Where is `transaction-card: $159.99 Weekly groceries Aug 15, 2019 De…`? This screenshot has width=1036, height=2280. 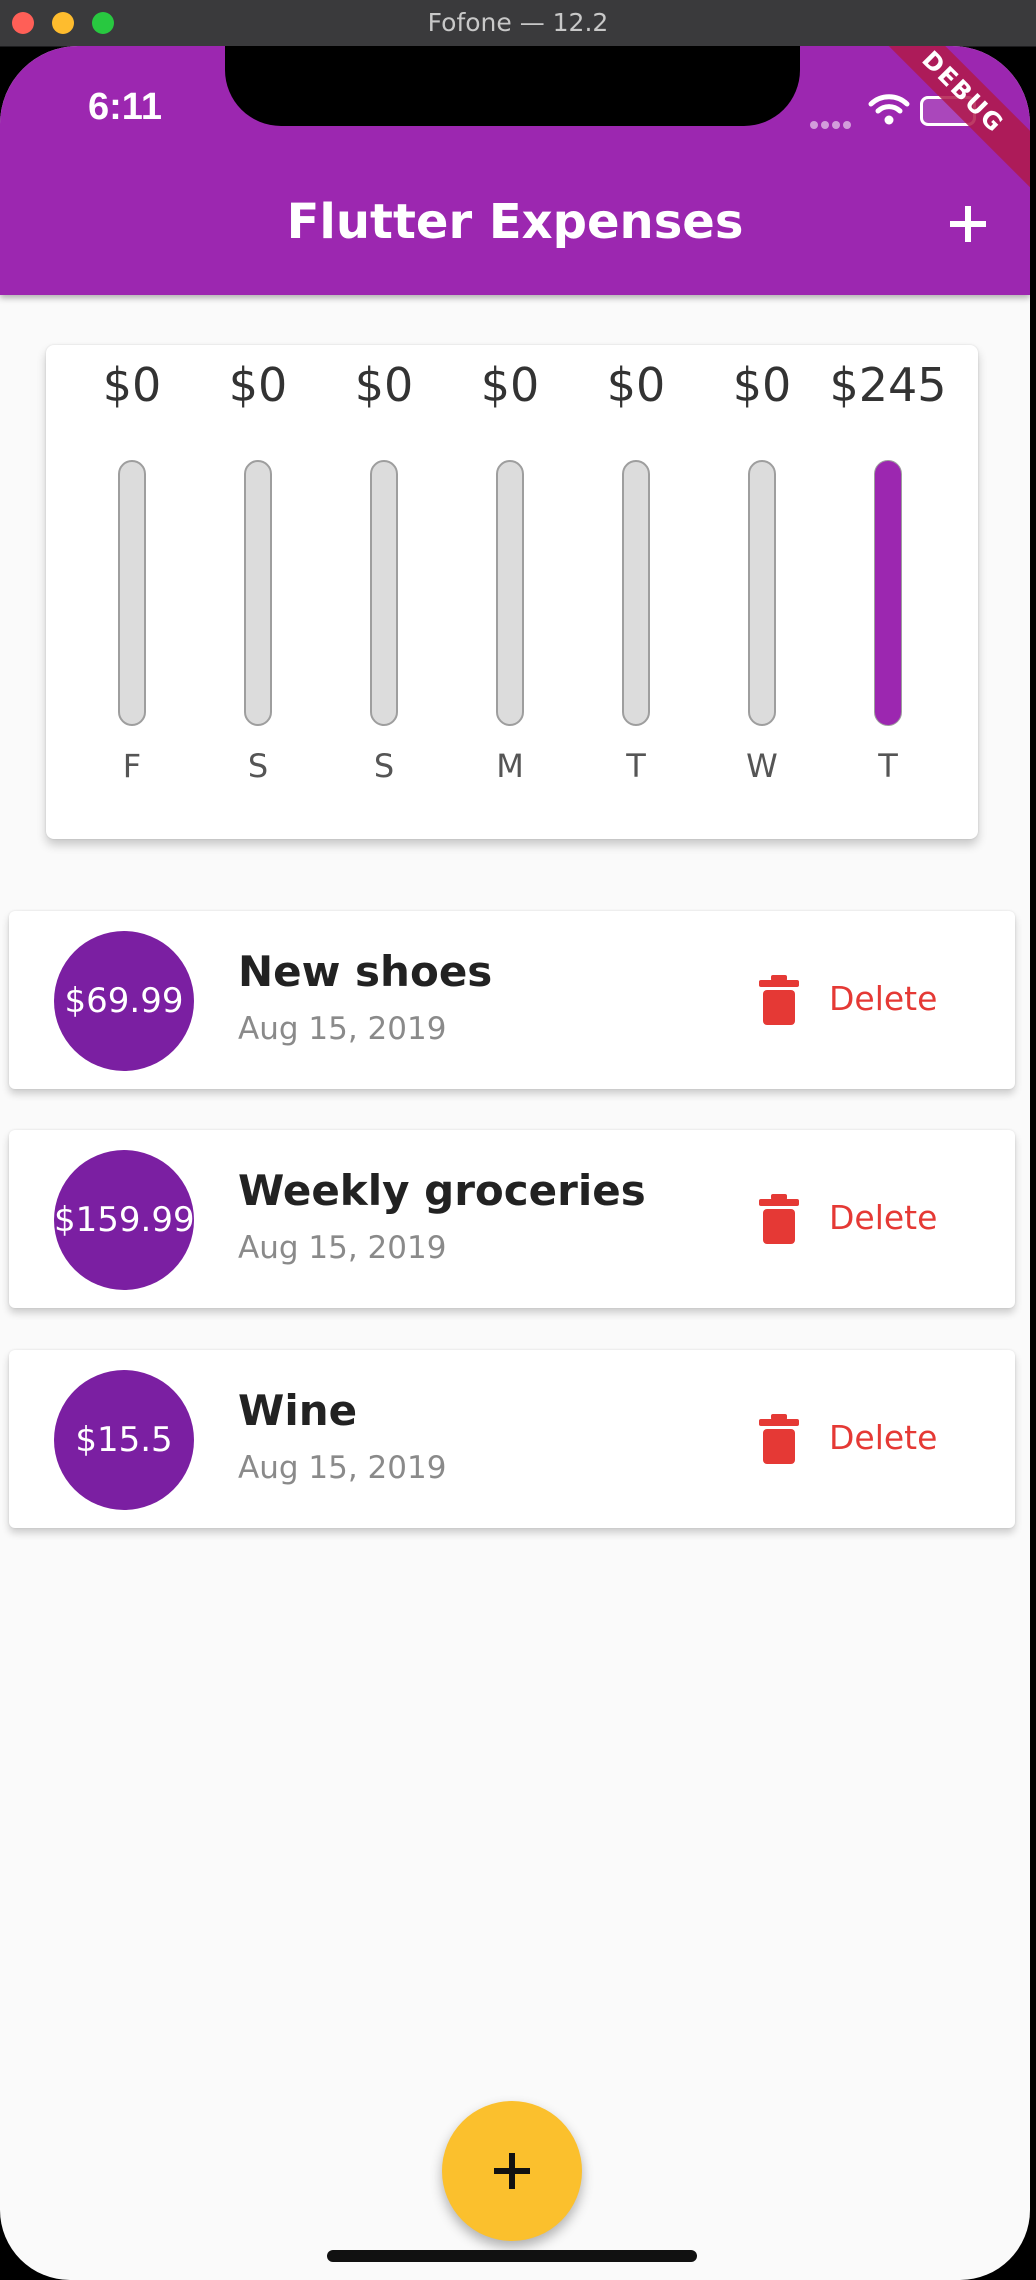 transaction-card: $159.99 Weekly groceries Aug 15, 2019 De… is located at coordinates (512, 1219).